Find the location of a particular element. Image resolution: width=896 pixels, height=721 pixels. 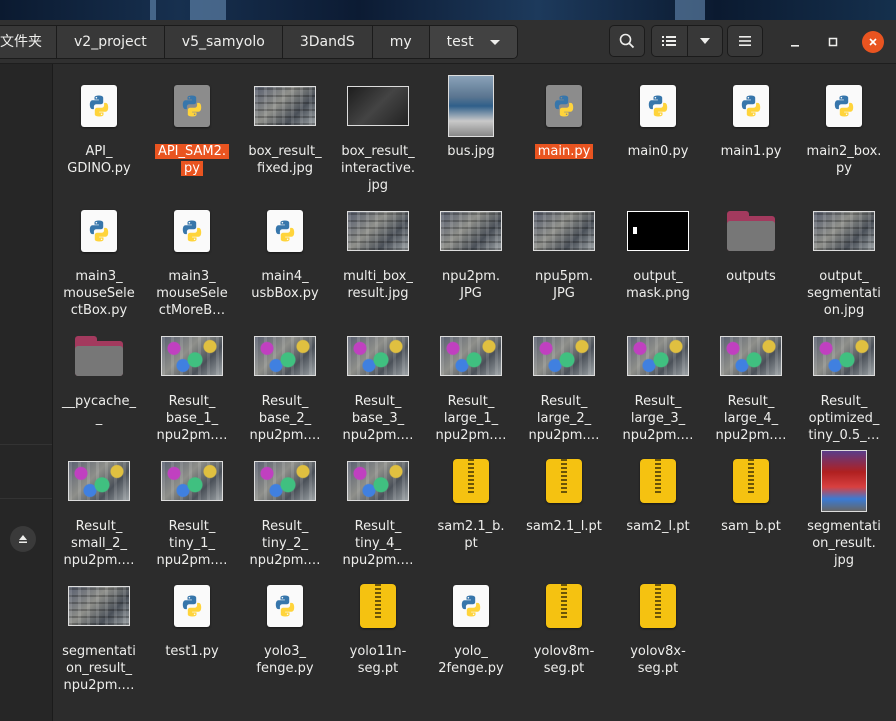

file-name: sam2.1_l.pt is located at coordinates (564, 526).